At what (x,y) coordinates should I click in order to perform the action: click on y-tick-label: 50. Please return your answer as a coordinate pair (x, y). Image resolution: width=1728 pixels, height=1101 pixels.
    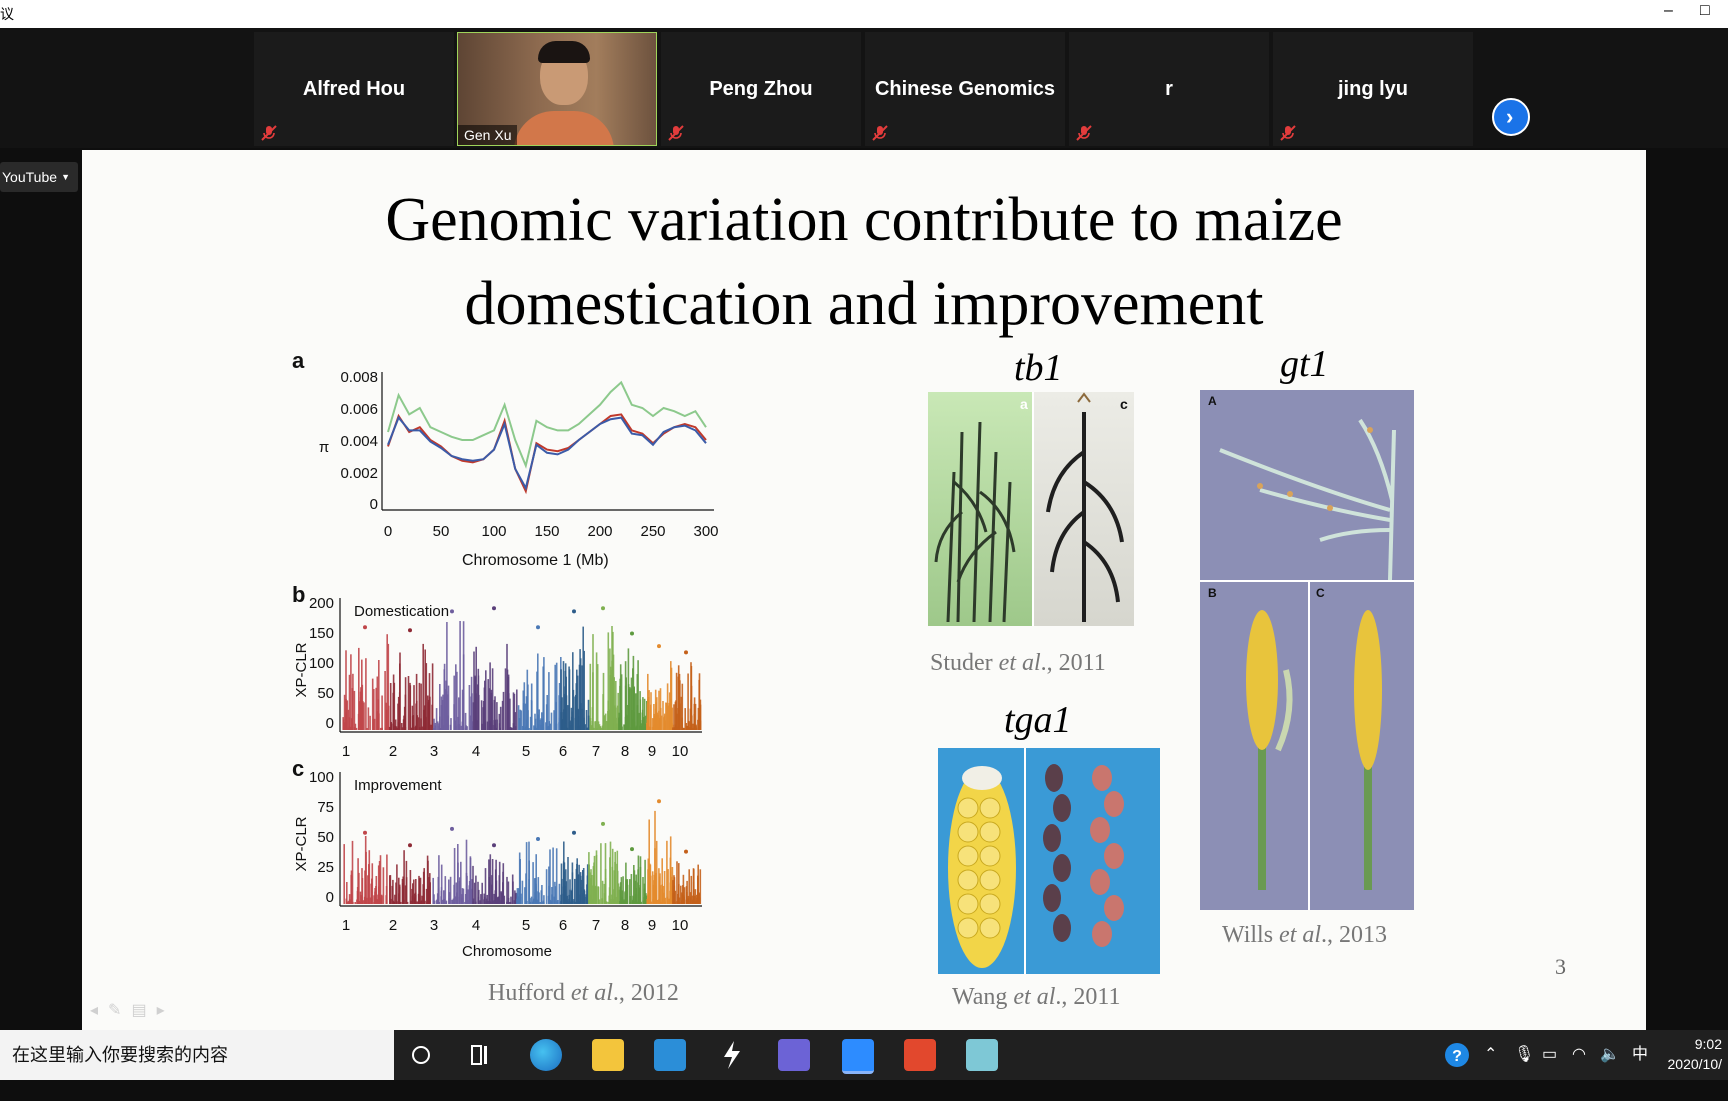
    Looking at the image, I should click on (325, 693).